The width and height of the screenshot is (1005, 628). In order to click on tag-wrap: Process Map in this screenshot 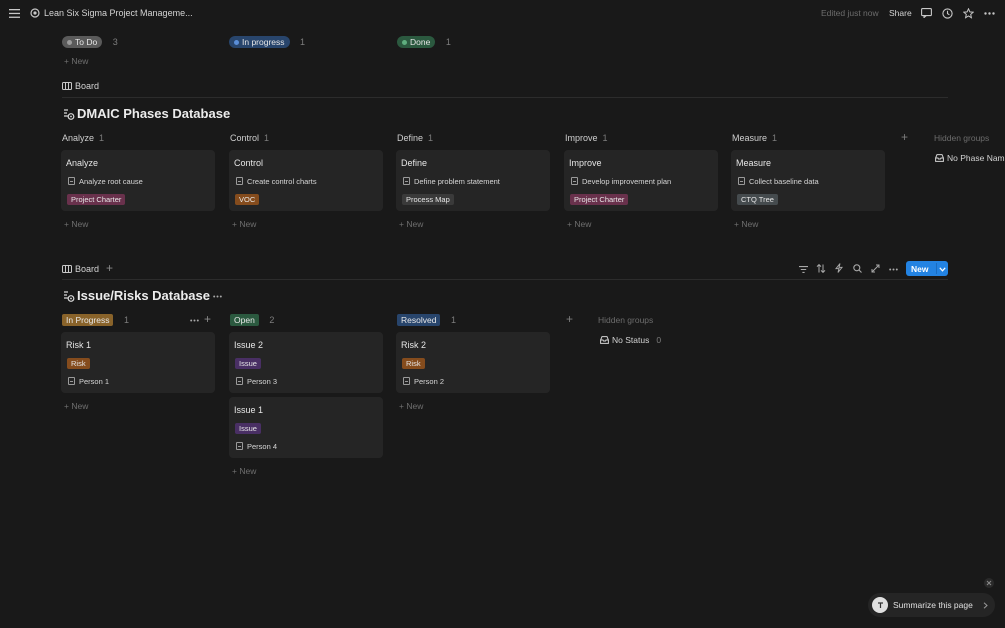, I will do `click(428, 199)`.